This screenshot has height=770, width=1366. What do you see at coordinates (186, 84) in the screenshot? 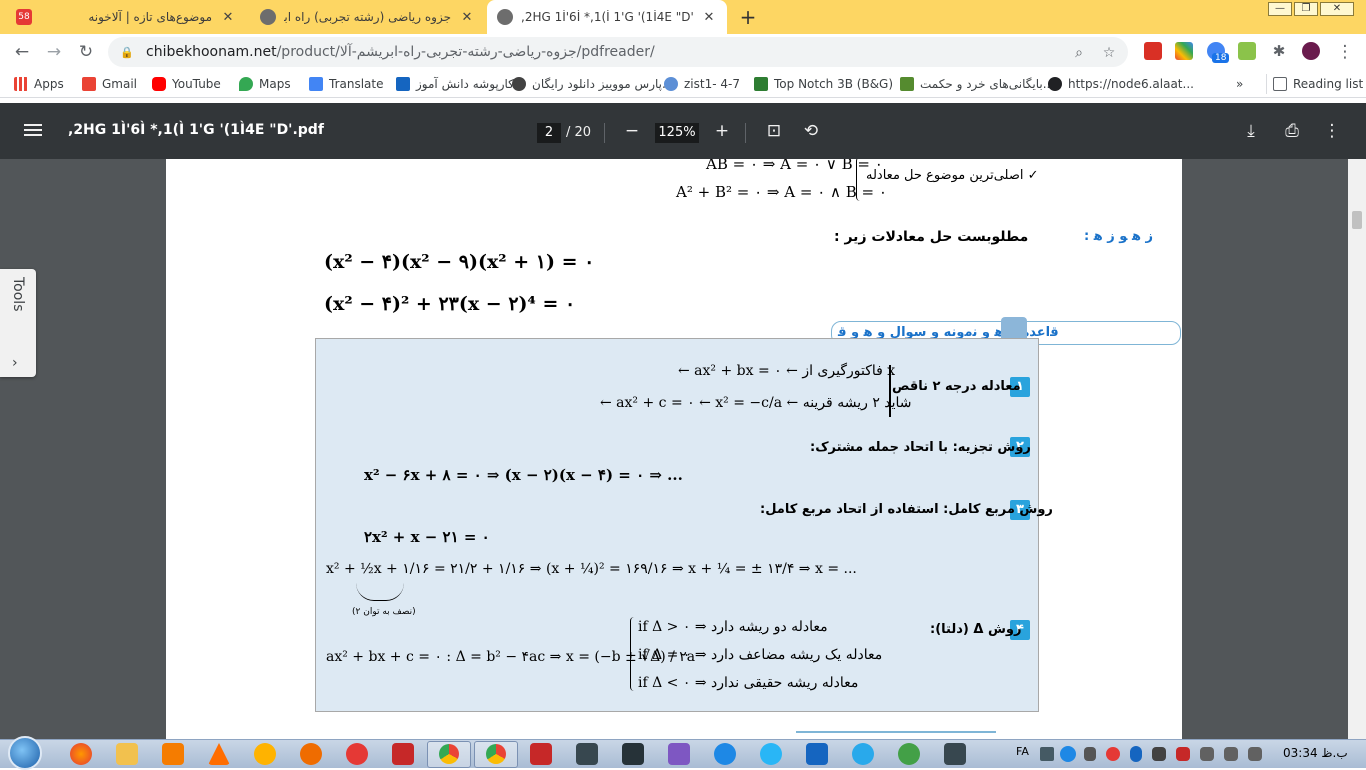
I see `bookmark-youtube: YouTube` at bounding box center [186, 84].